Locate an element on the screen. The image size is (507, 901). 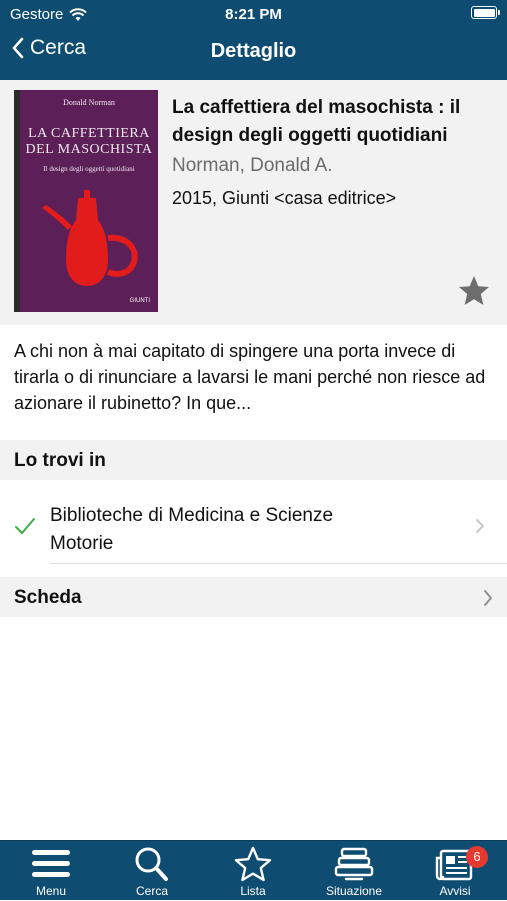
tab-notices: 6 Avvisi is located at coordinates (455, 871).